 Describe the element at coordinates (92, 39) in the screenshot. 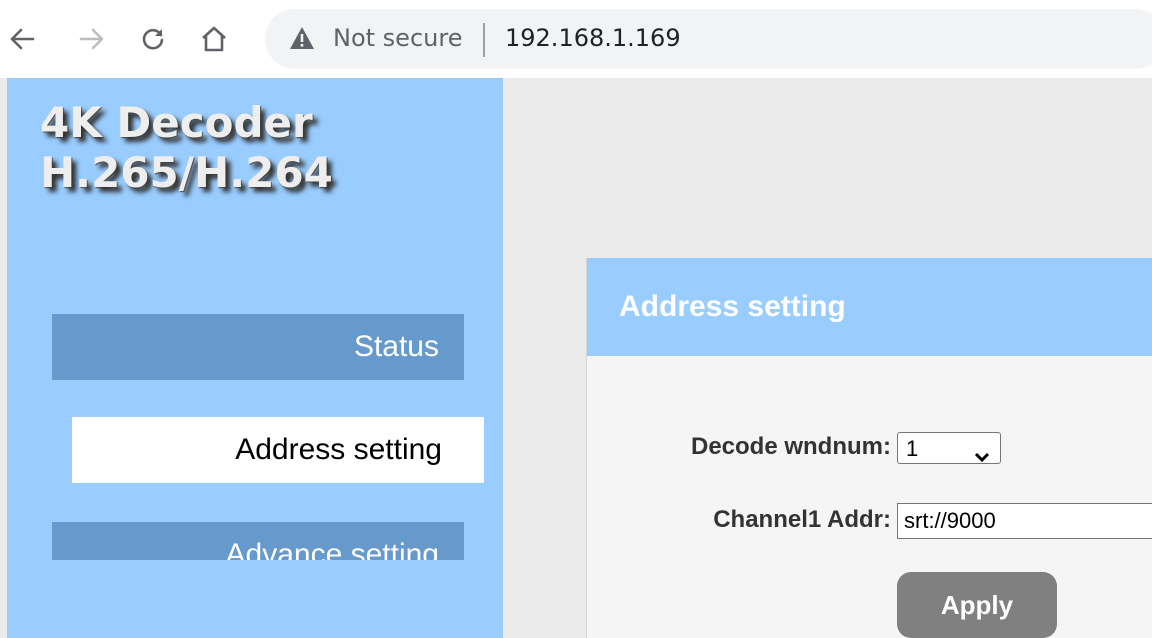

I see `forward-arrow-icon` at that location.